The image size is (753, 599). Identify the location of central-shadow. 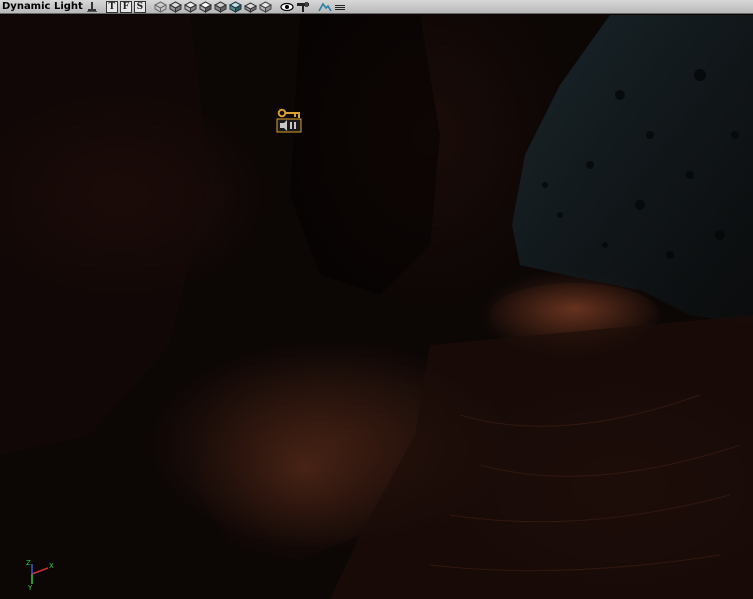
(365, 155).